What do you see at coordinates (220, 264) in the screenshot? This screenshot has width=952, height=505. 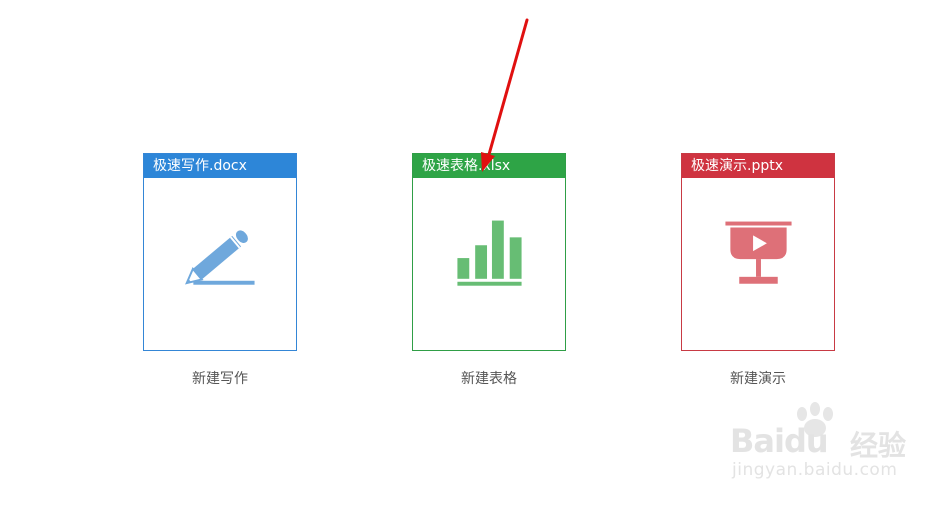 I see `pen-icon` at bounding box center [220, 264].